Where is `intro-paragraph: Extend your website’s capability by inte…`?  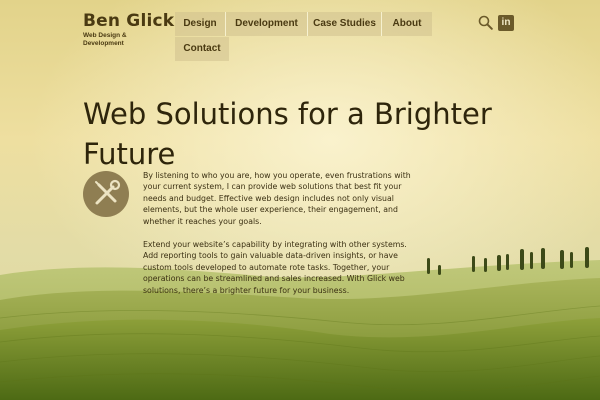
intro-paragraph: Extend your website’s capability by inte… is located at coordinates (275, 267).